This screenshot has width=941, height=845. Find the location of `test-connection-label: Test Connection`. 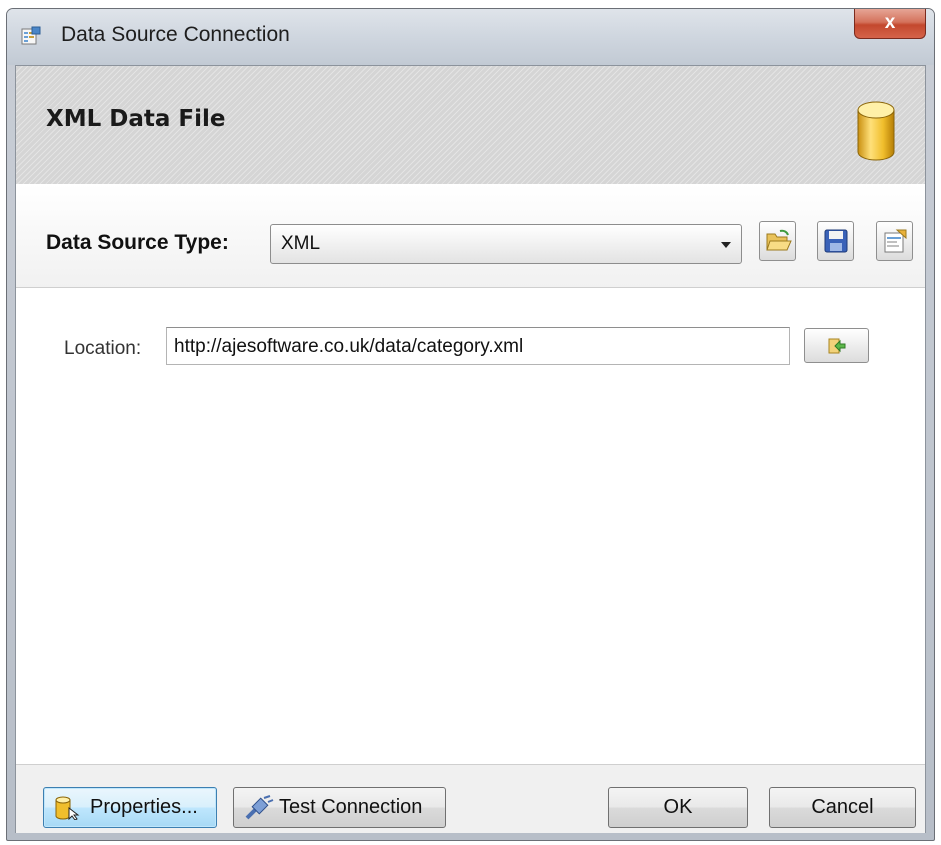

test-connection-label: Test Connection is located at coordinates (351, 807).